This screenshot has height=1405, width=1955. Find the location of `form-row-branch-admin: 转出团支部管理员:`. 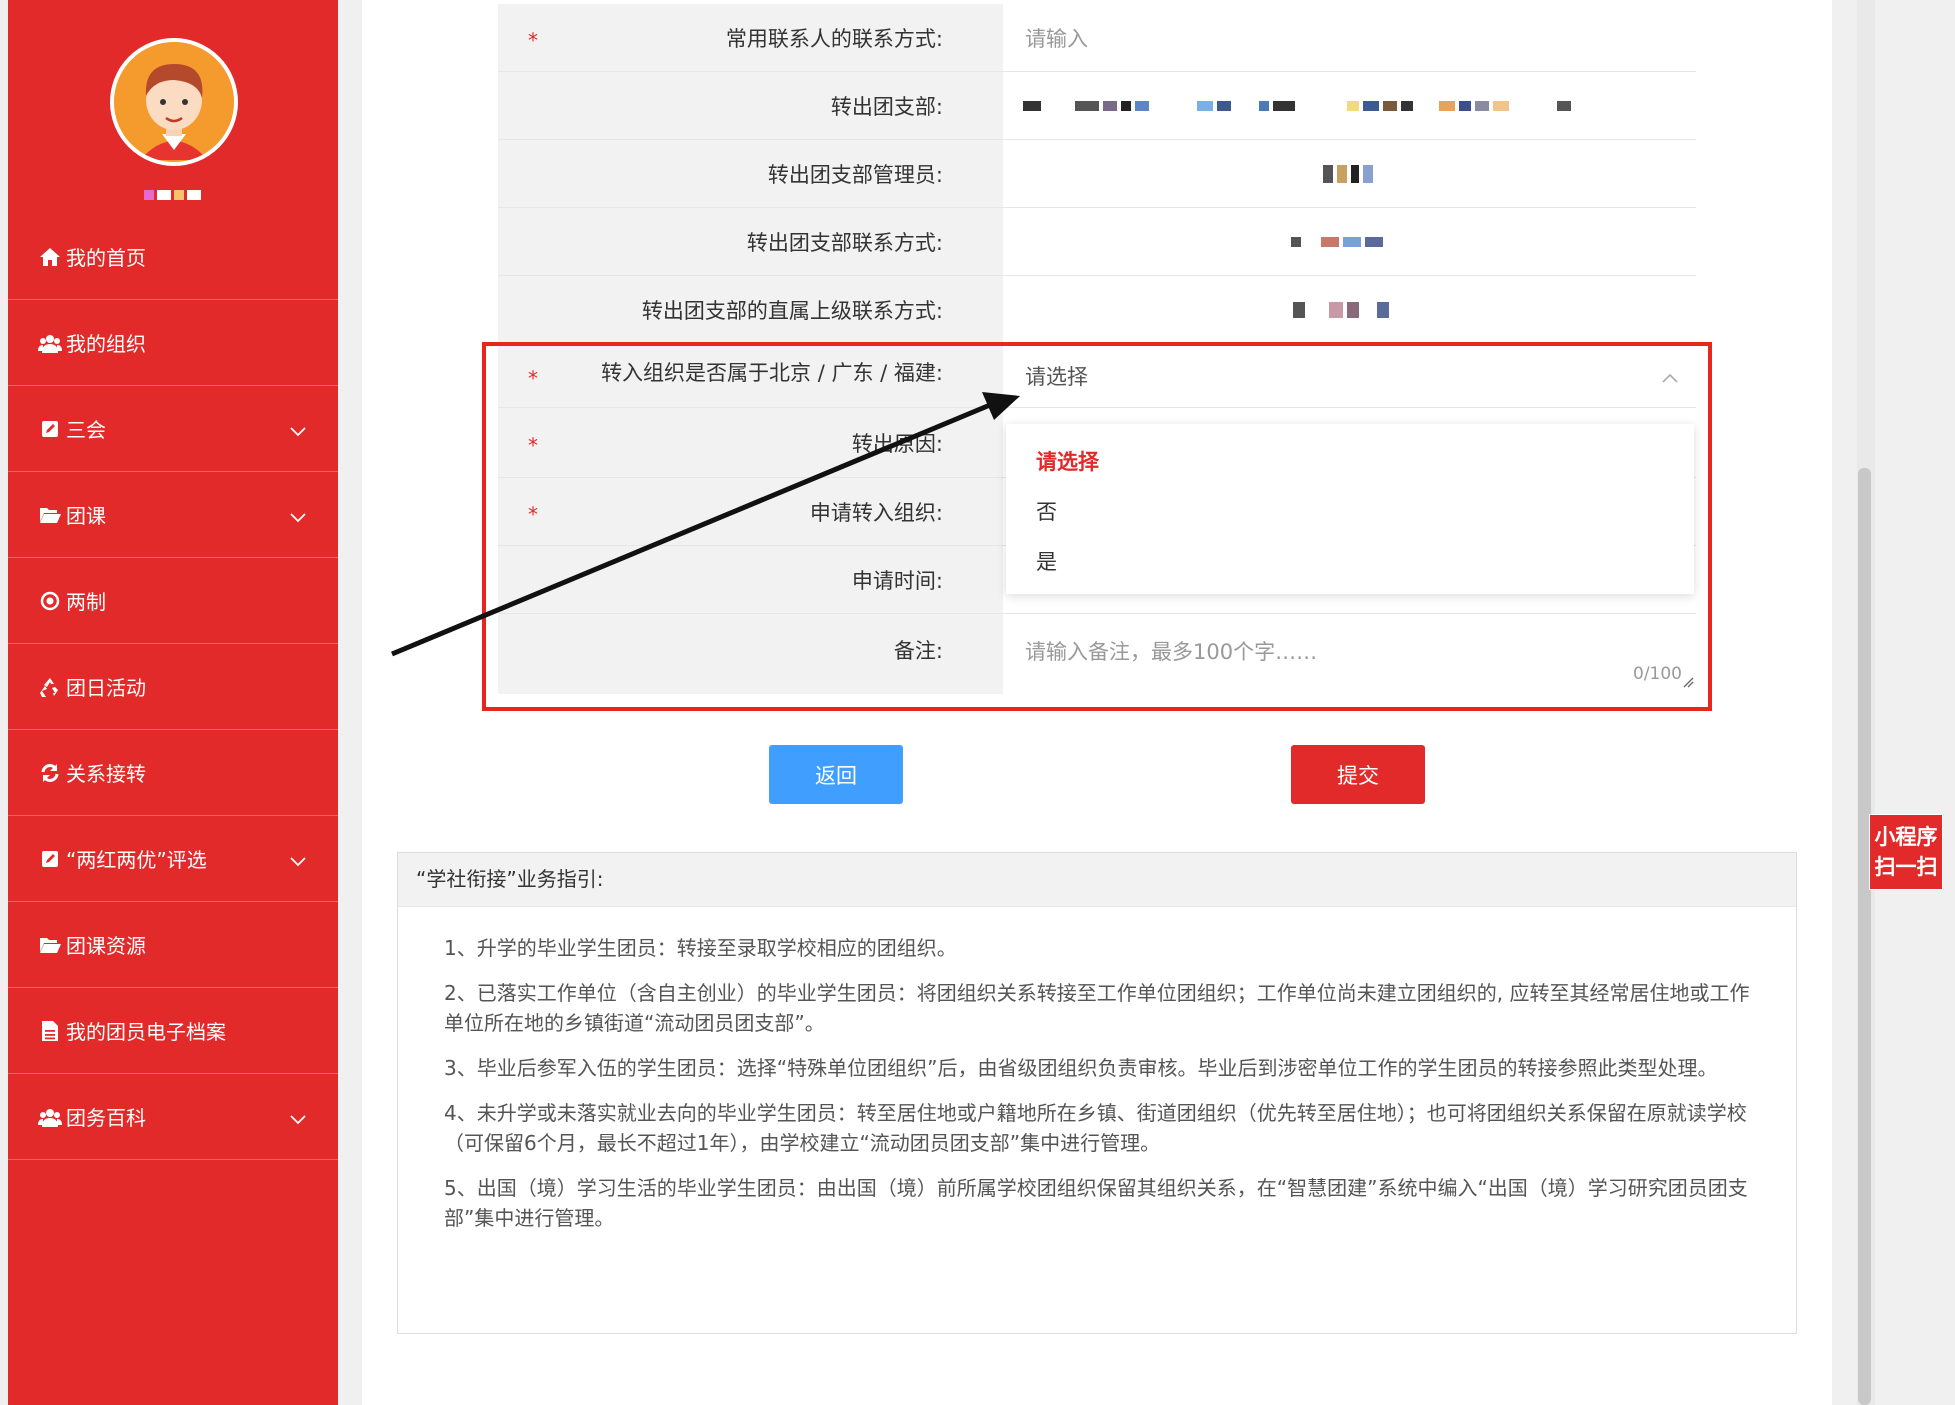

form-row-branch-admin: 转出团支部管理员: is located at coordinates (1097, 174).